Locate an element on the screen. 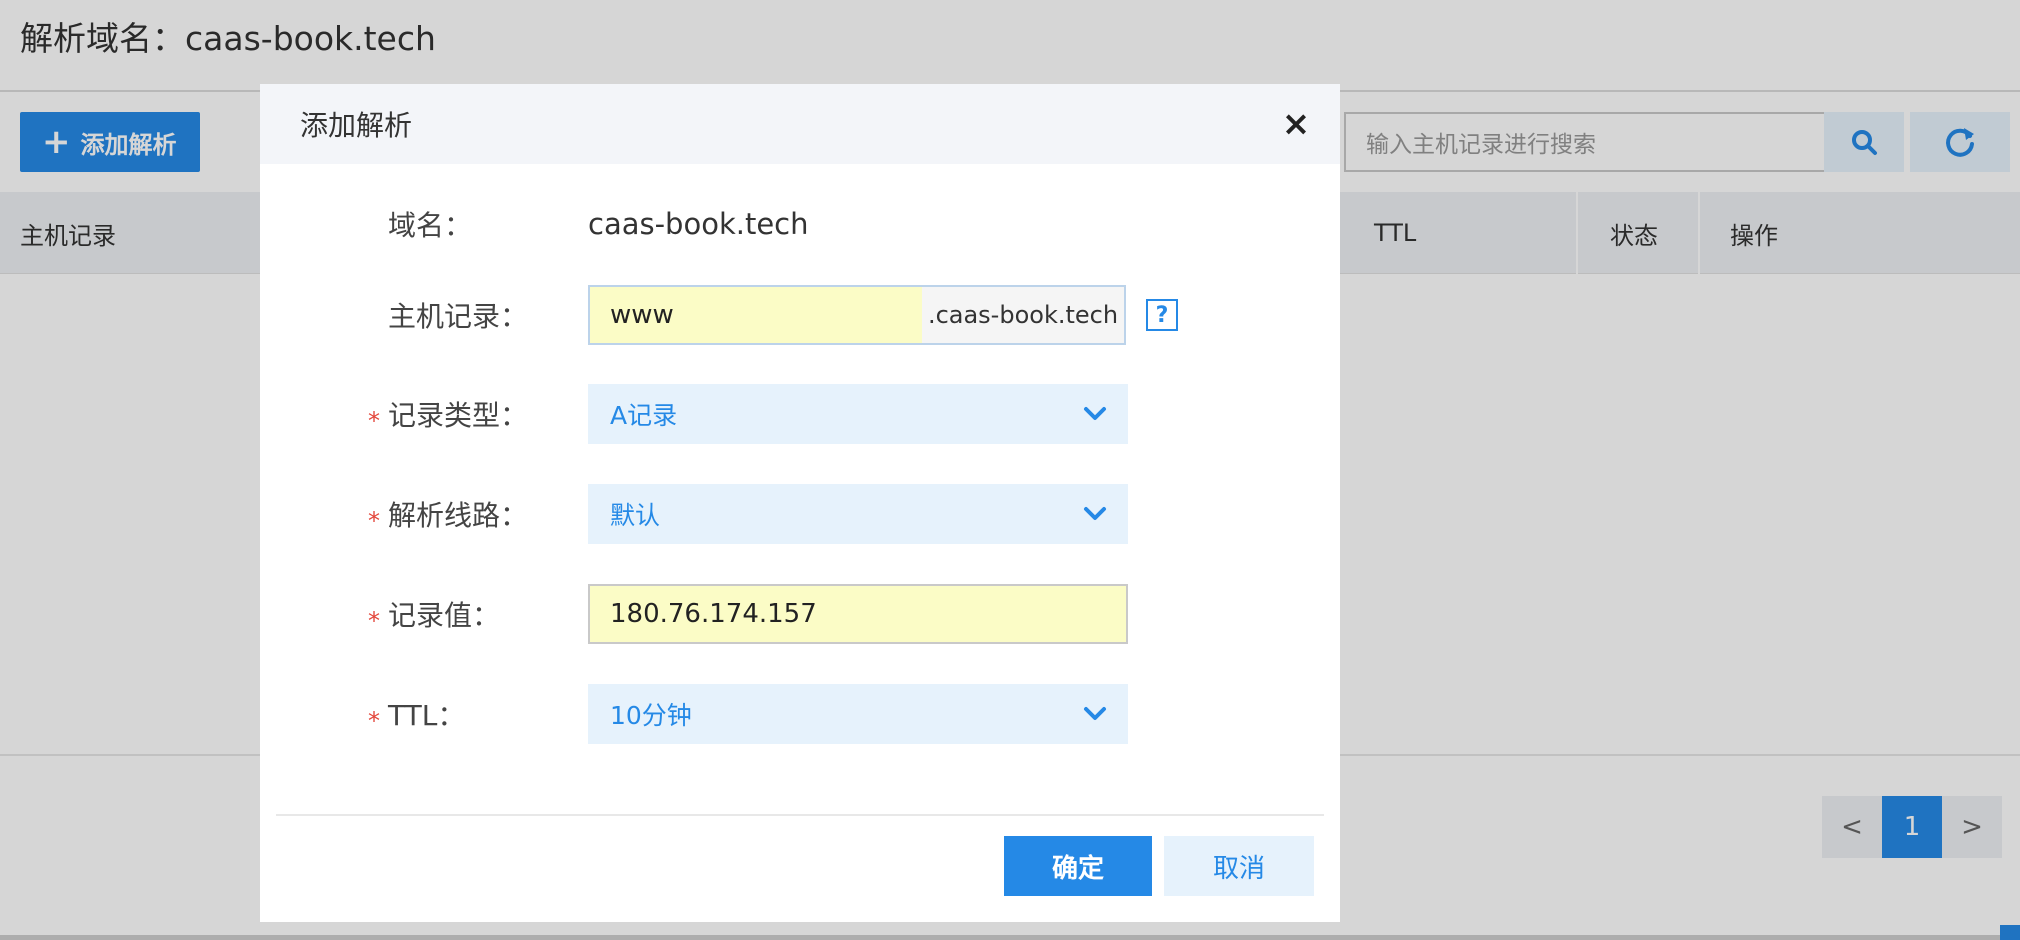  resolve-line-row: * 解析线路： 默认 is located at coordinates (800, 514).